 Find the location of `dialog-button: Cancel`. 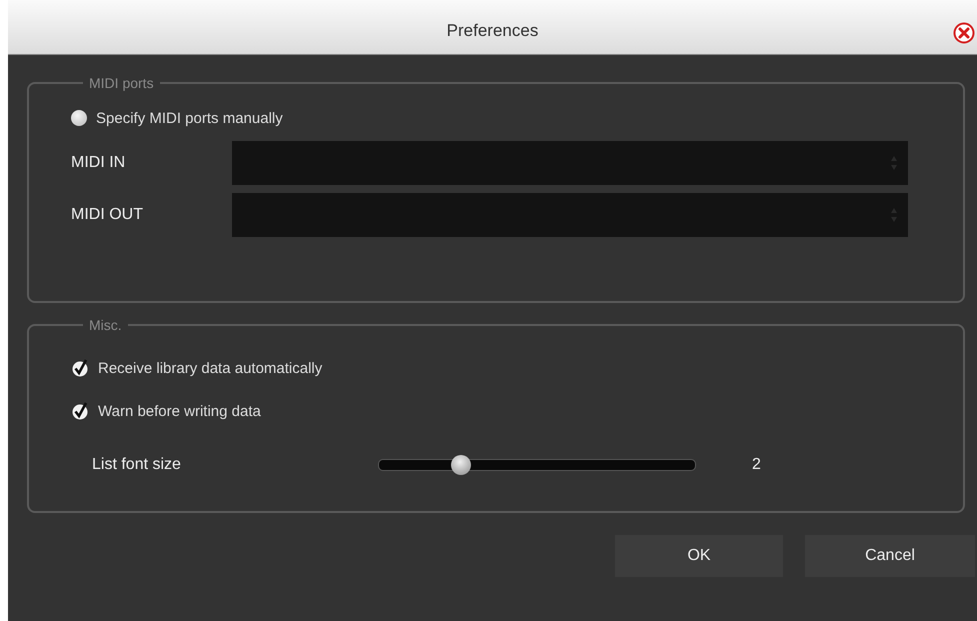

dialog-button: Cancel is located at coordinates (890, 556).